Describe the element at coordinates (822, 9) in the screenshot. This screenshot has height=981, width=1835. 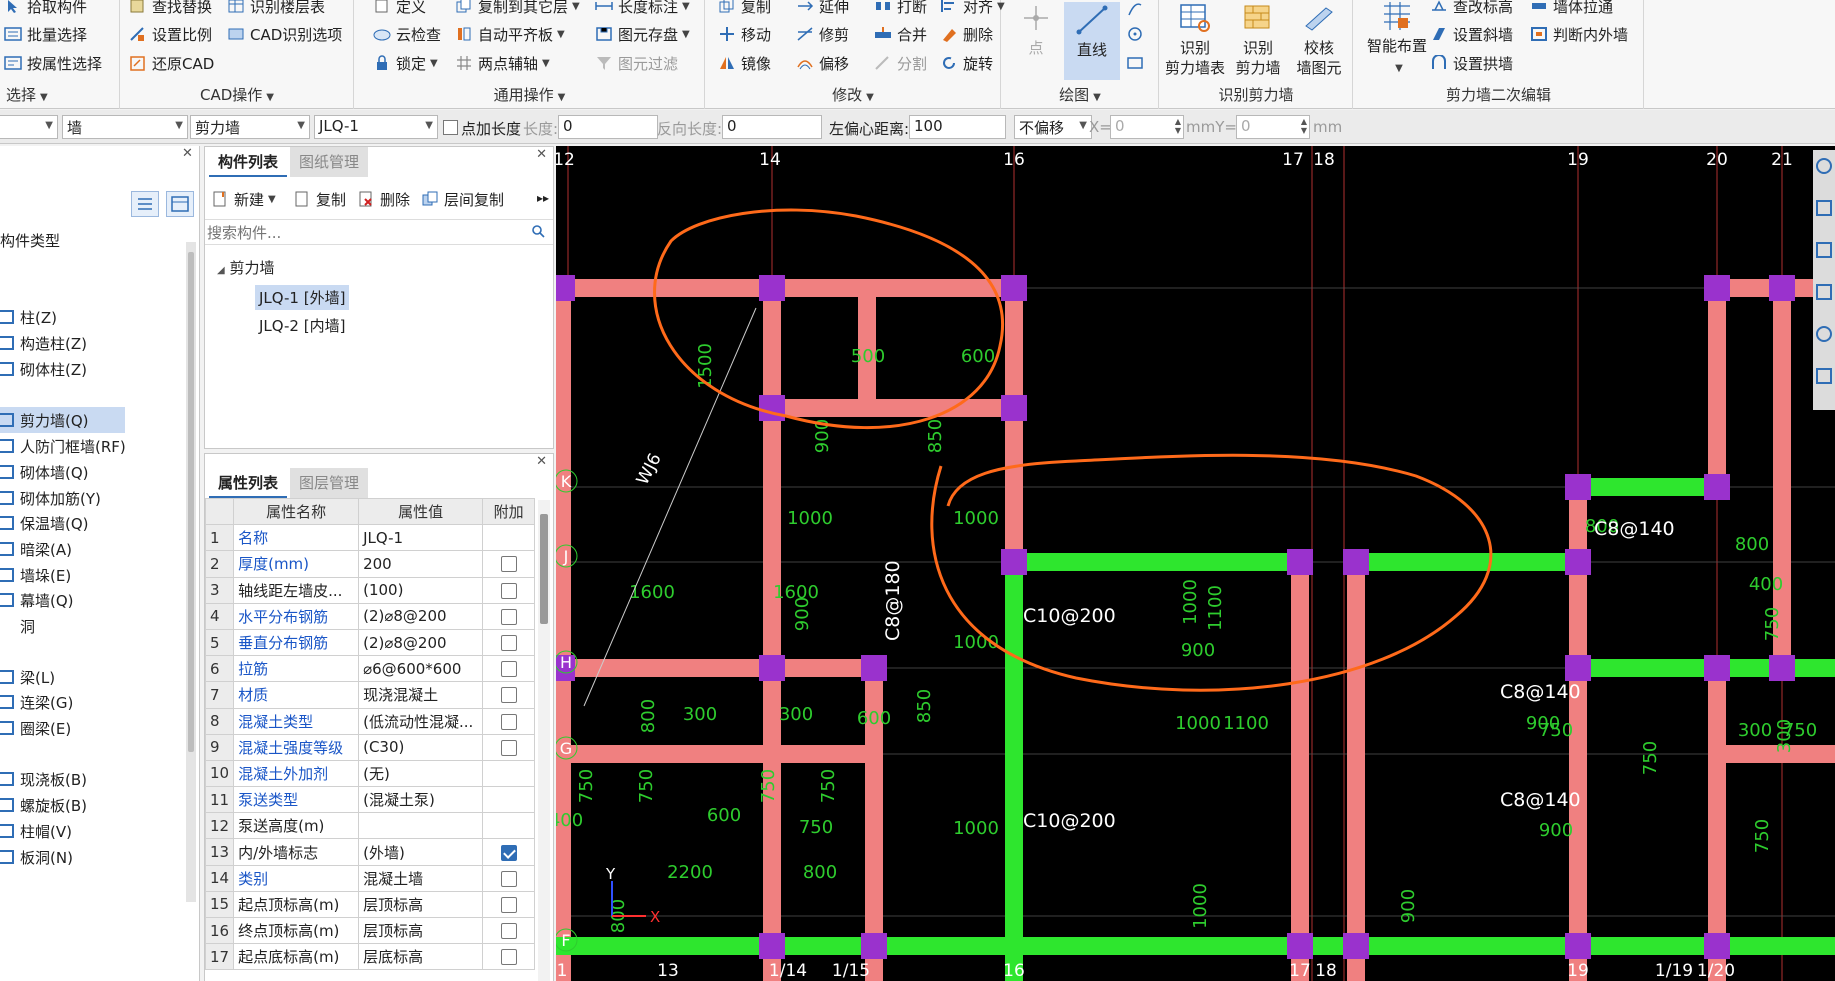
I see `extend-button: 延伸` at that location.